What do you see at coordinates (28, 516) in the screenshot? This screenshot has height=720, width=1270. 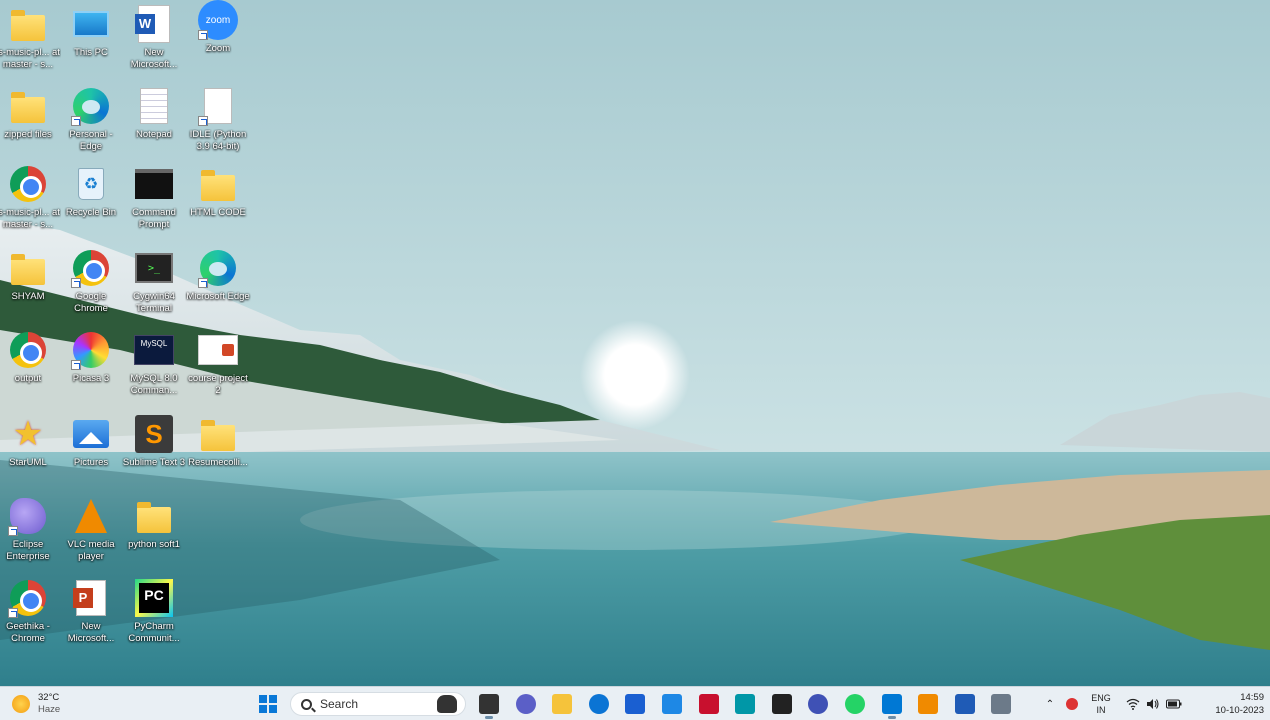 I see `eclipse-icon` at bounding box center [28, 516].